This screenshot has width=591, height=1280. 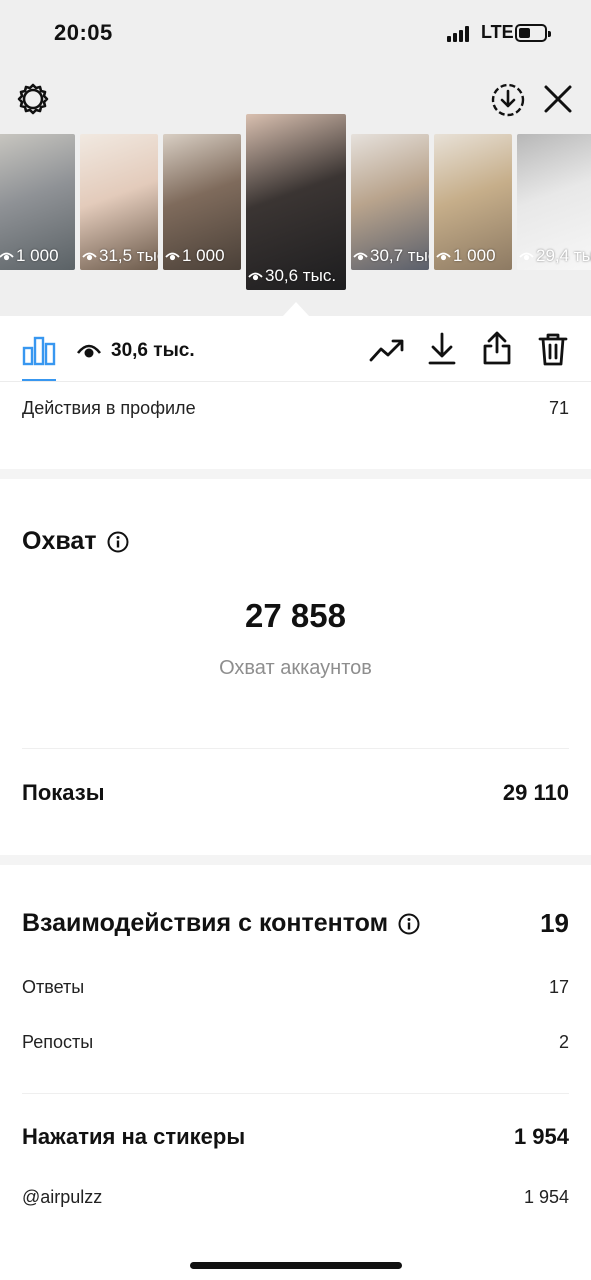 I want to click on profile-actions-label: Действия в профиле, so click(x=109, y=408).